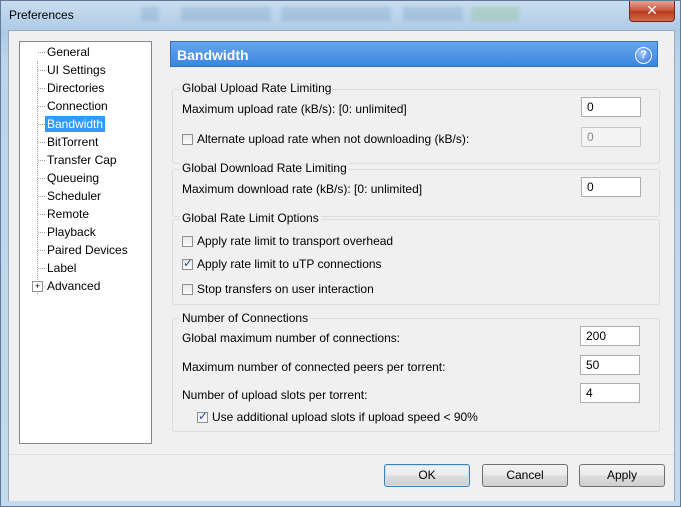 The width and height of the screenshot is (681, 507). I want to click on max-download-input: 0, so click(611, 187).